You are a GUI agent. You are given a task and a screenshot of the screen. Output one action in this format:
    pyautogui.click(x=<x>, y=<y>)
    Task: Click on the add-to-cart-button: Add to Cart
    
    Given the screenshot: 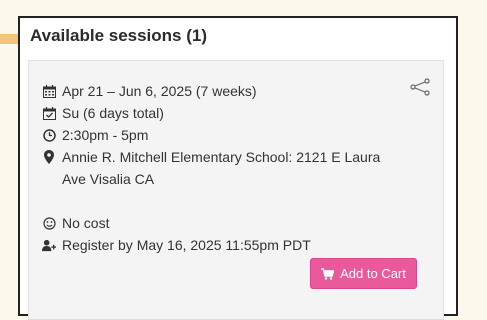 What is the action you would take?
    pyautogui.click(x=363, y=273)
    